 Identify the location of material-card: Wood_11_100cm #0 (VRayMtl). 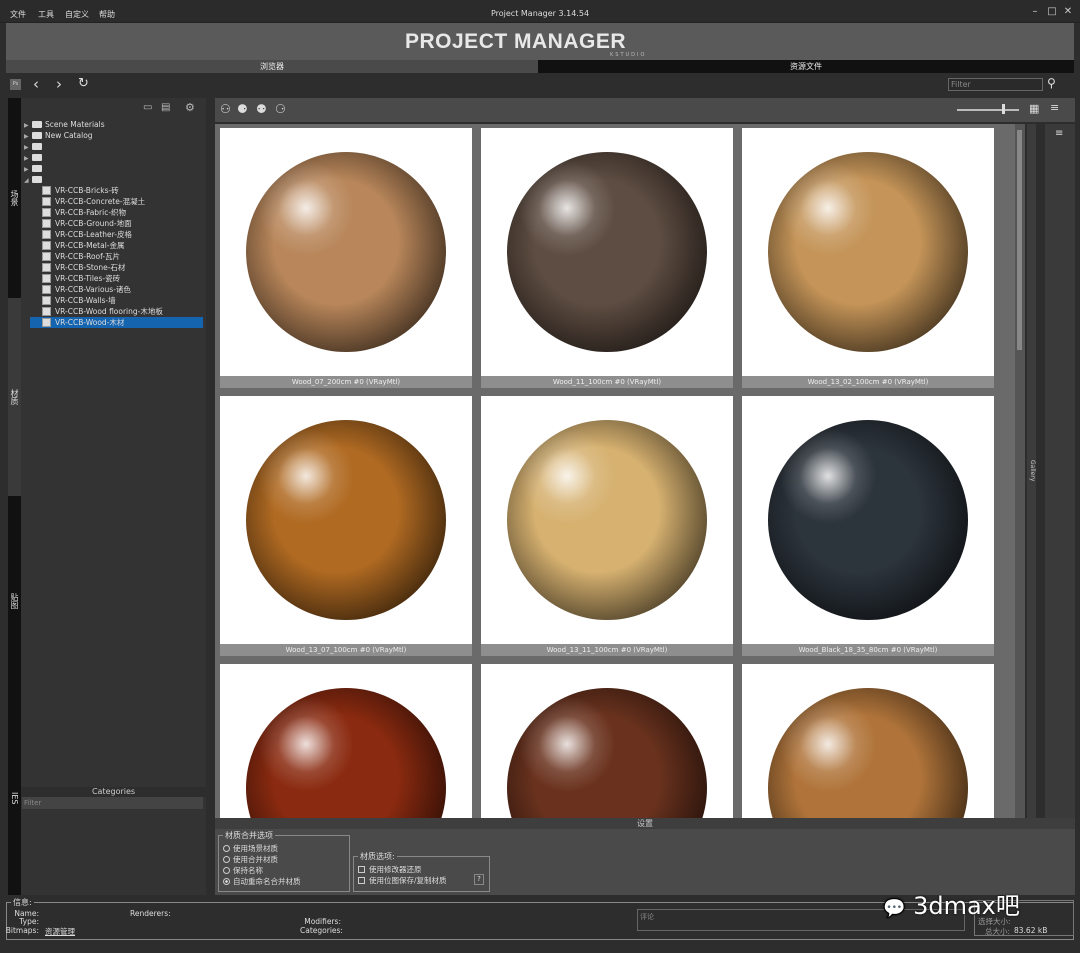
(607, 258).